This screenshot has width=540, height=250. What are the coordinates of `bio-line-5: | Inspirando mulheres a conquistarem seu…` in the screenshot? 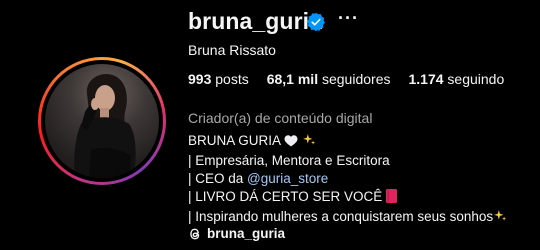 It's located at (347, 218).